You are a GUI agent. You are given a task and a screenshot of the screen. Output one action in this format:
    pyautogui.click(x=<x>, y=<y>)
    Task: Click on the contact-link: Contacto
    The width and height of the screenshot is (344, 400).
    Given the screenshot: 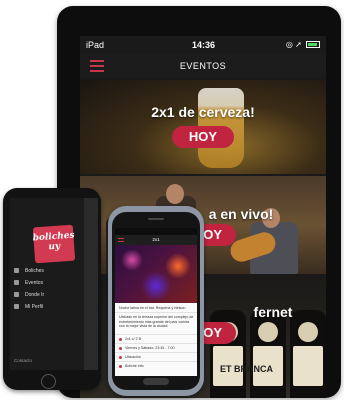 What is the action you would take?
    pyautogui.click(x=23, y=360)
    